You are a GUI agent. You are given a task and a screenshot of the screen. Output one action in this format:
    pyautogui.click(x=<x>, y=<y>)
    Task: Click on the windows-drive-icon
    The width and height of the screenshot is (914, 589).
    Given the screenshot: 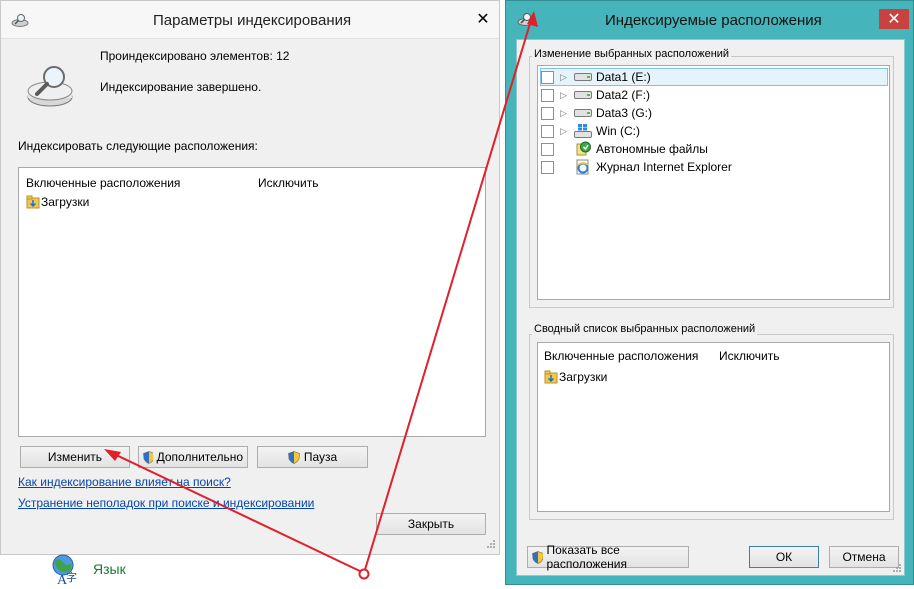 What is the action you would take?
    pyautogui.click(x=583, y=131)
    